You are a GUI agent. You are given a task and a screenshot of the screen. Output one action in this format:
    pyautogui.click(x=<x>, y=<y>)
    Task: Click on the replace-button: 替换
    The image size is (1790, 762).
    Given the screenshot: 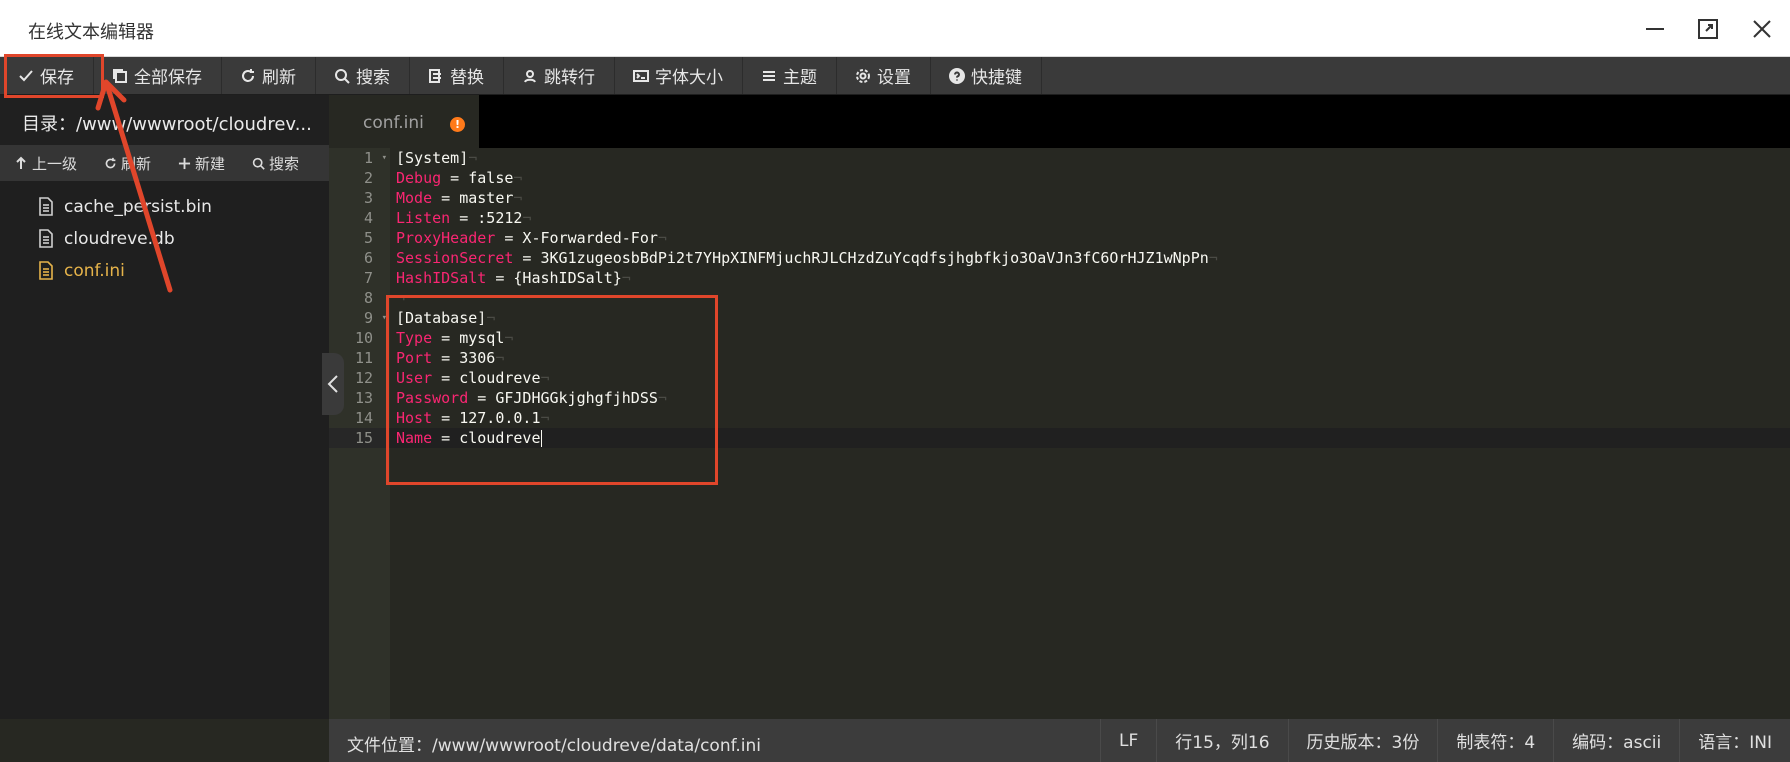 What is the action you would take?
    pyautogui.click(x=457, y=75)
    